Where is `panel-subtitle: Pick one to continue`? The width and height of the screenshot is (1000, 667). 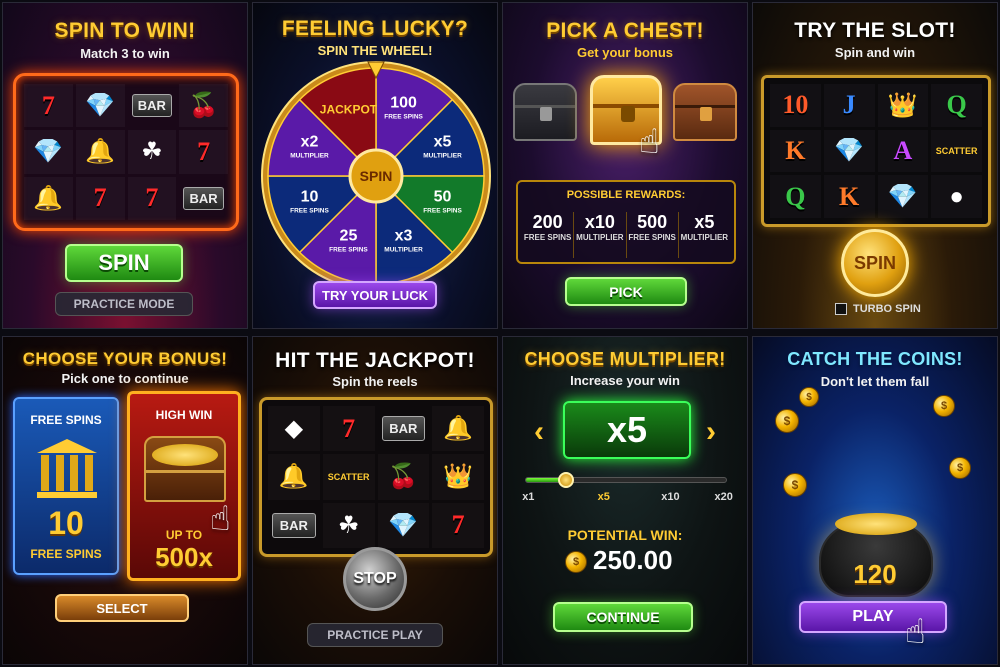 panel-subtitle: Pick one to continue is located at coordinates (125, 378).